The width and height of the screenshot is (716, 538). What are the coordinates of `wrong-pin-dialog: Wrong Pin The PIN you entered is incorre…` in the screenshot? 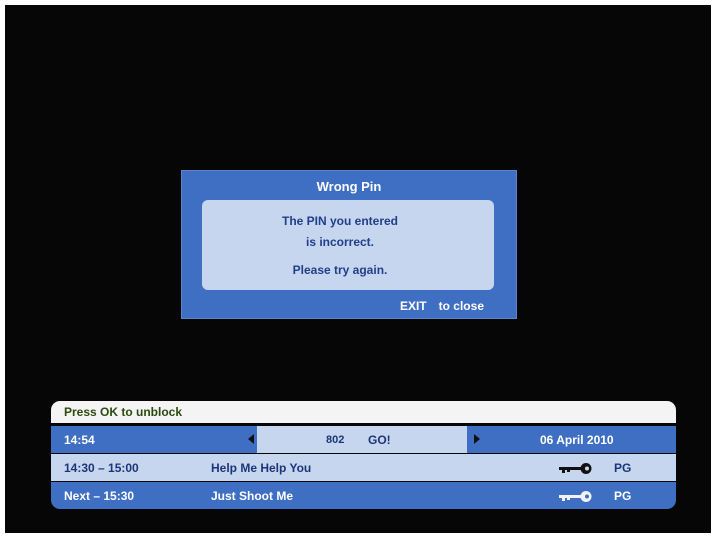 It's located at (349, 244).